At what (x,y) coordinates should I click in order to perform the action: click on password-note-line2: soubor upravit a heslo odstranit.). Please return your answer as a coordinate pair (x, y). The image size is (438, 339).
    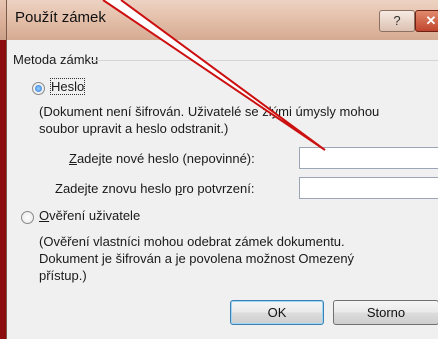
    Looking at the image, I should click on (134, 128).